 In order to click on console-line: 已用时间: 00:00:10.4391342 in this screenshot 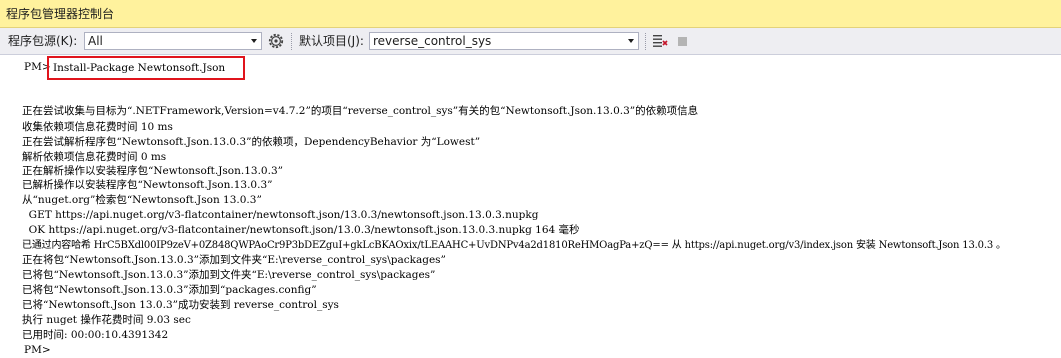, I will do `click(95, 335)`.